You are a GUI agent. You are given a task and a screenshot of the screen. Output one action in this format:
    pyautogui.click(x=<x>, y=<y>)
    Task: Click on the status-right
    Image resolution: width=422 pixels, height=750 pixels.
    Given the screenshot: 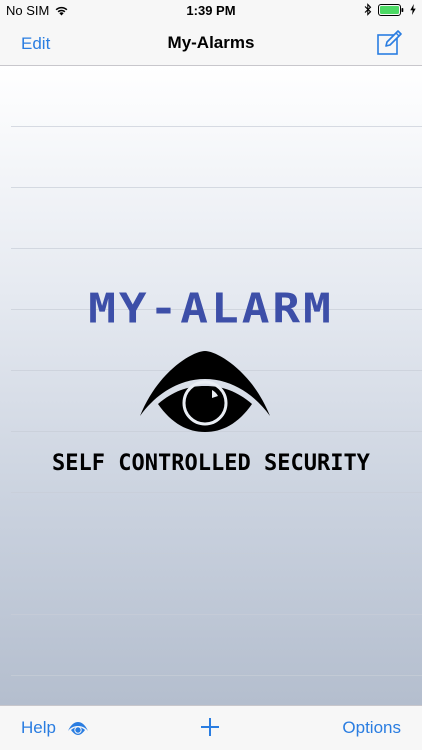 What is the action you would take?
    pyautogui.click(x=390, y=9)
    